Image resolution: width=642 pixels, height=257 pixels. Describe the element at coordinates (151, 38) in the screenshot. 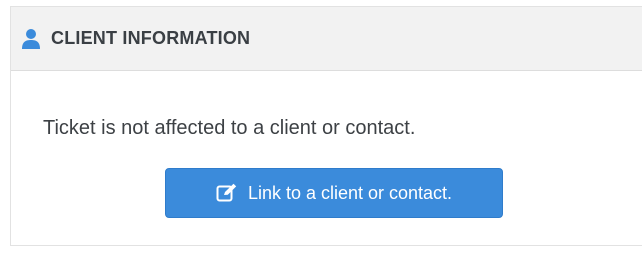

I see `panel-title: CLIENT INFORMATION` at that location.